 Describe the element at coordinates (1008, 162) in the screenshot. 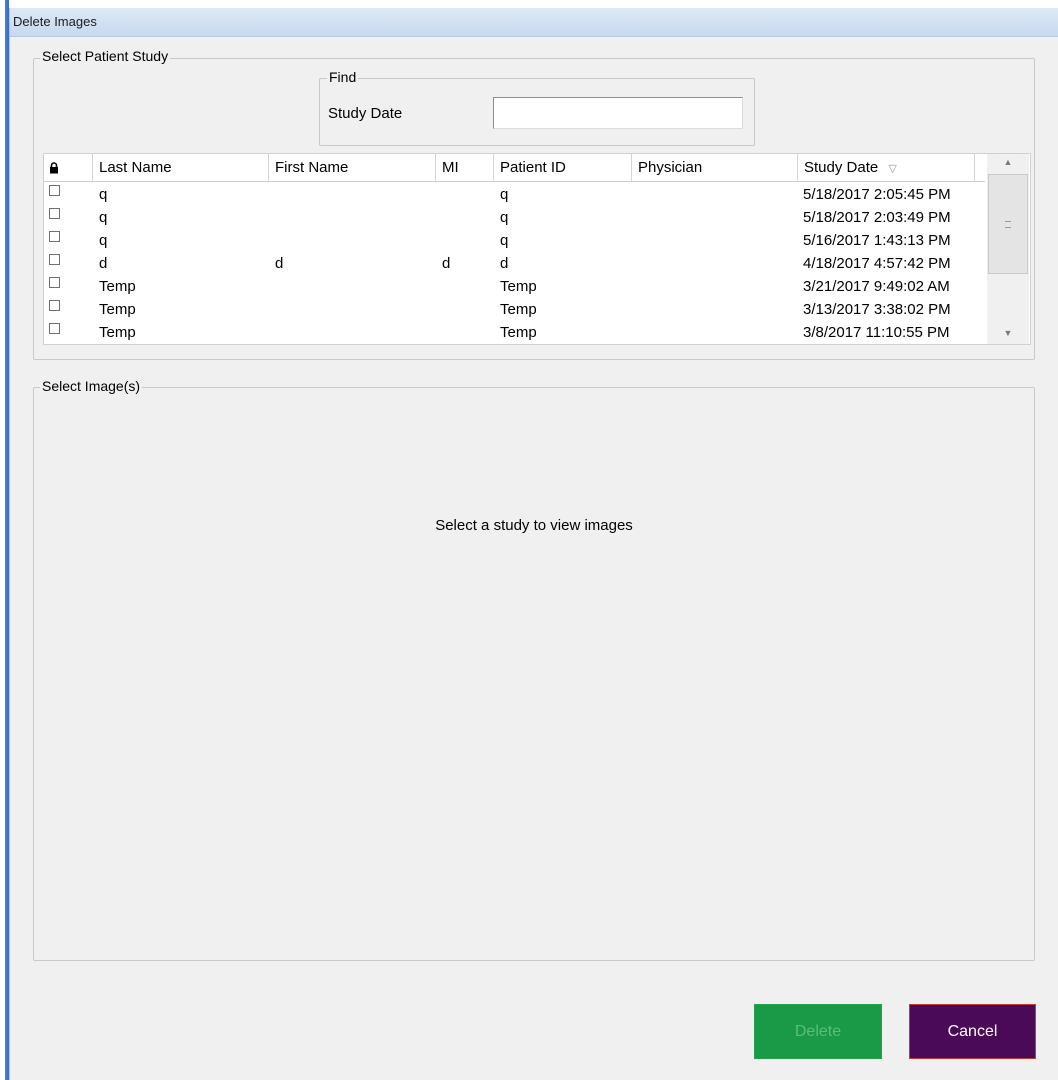

I see `scroll-up-arrow-icon: ▲` at that location.